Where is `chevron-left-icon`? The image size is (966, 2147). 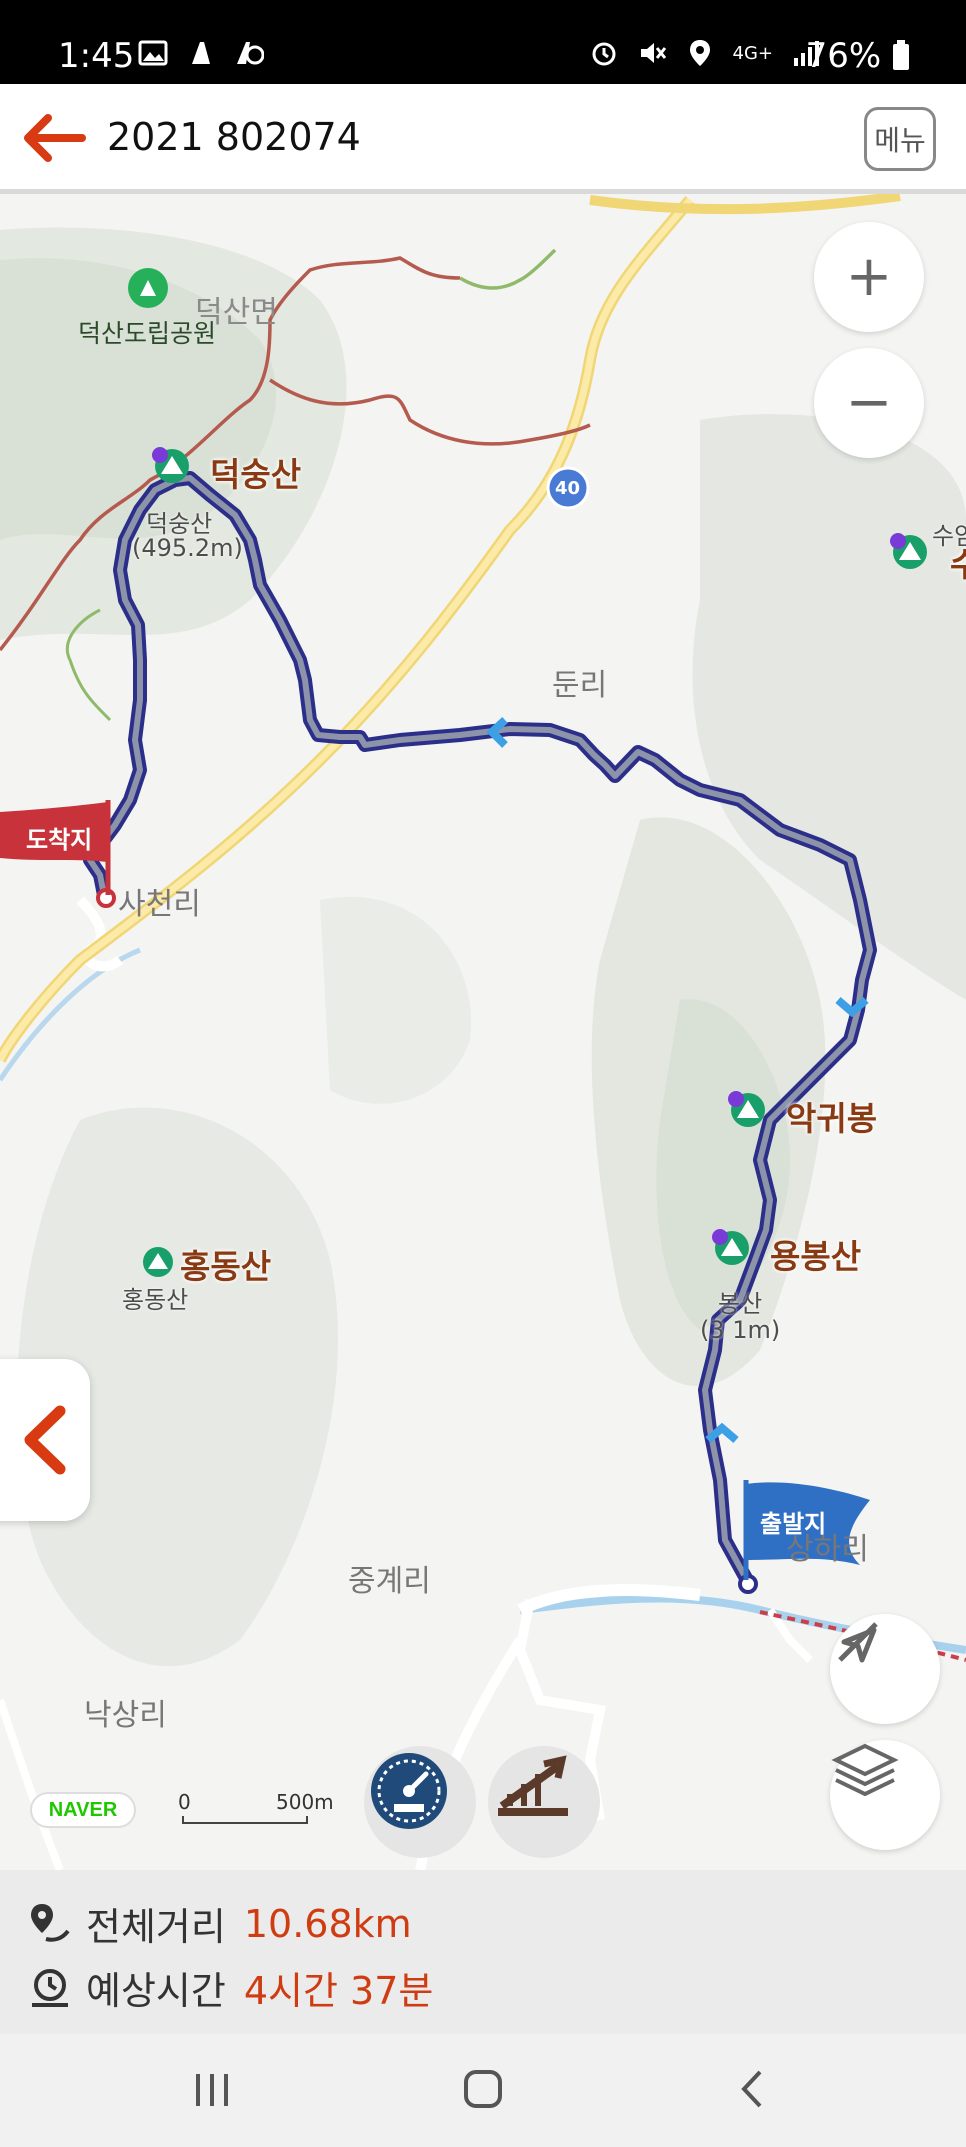
chevron-left-icon is located at coordinates (45, 1440).